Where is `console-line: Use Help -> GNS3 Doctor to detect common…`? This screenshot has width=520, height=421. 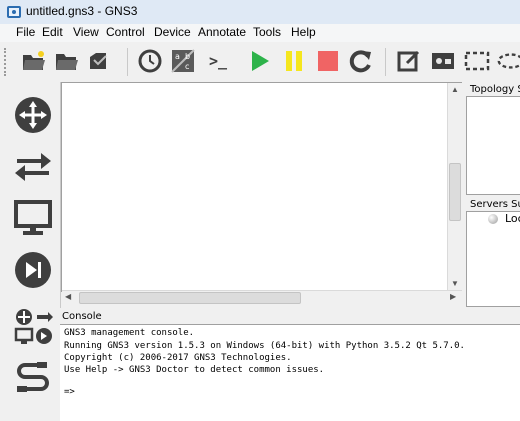 console-line: Use Help -> GNS3 Doctor to detect common… is located at coordinates (194, 370).